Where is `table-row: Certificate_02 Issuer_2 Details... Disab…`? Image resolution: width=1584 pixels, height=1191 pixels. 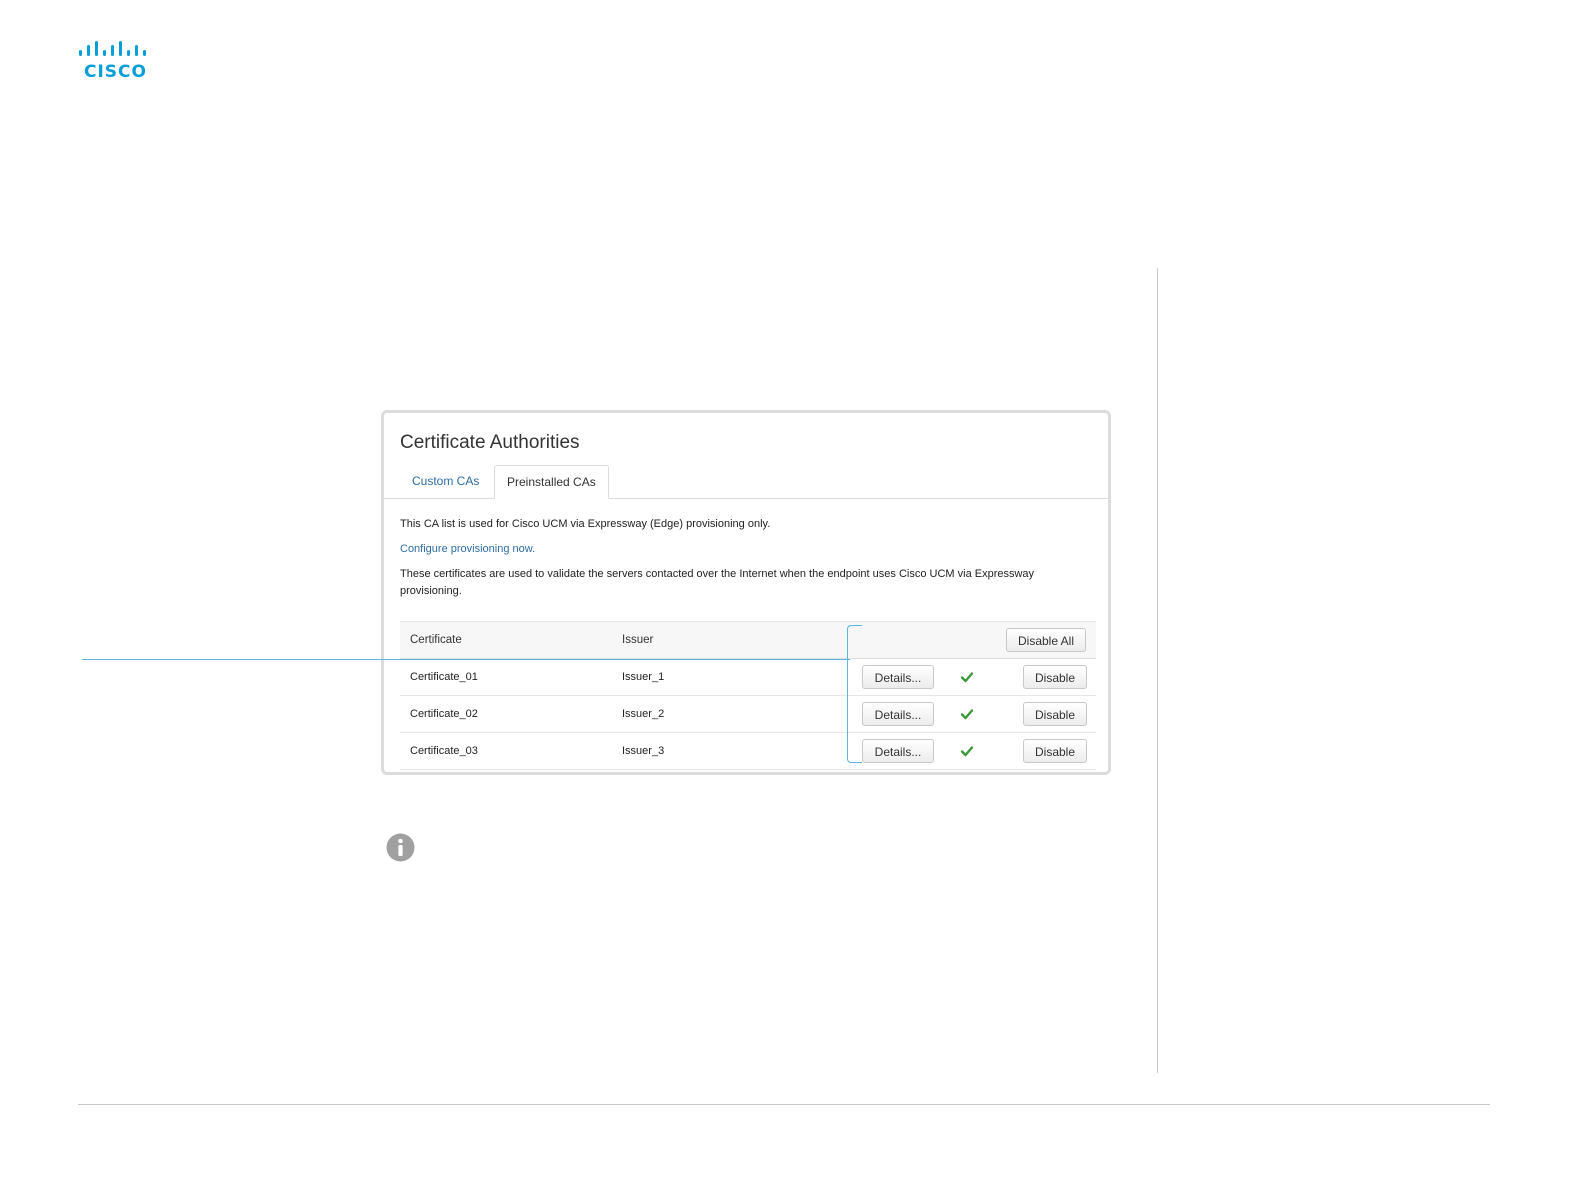
table-row: Certificate_02 Issuer_2 Details... Disab… is located at coordinates (748, 714).